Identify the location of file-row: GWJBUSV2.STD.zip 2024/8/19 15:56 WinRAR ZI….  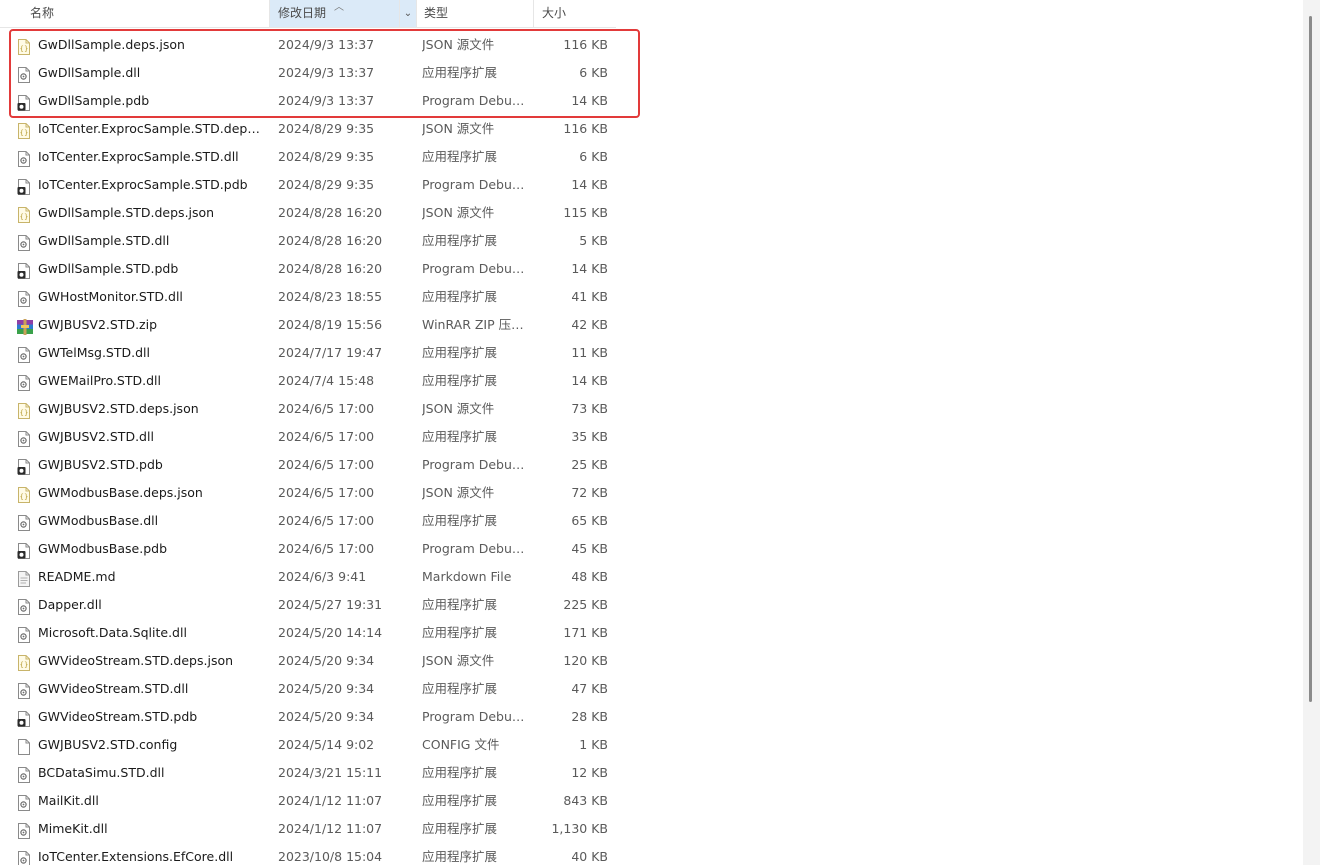
(320, 325).